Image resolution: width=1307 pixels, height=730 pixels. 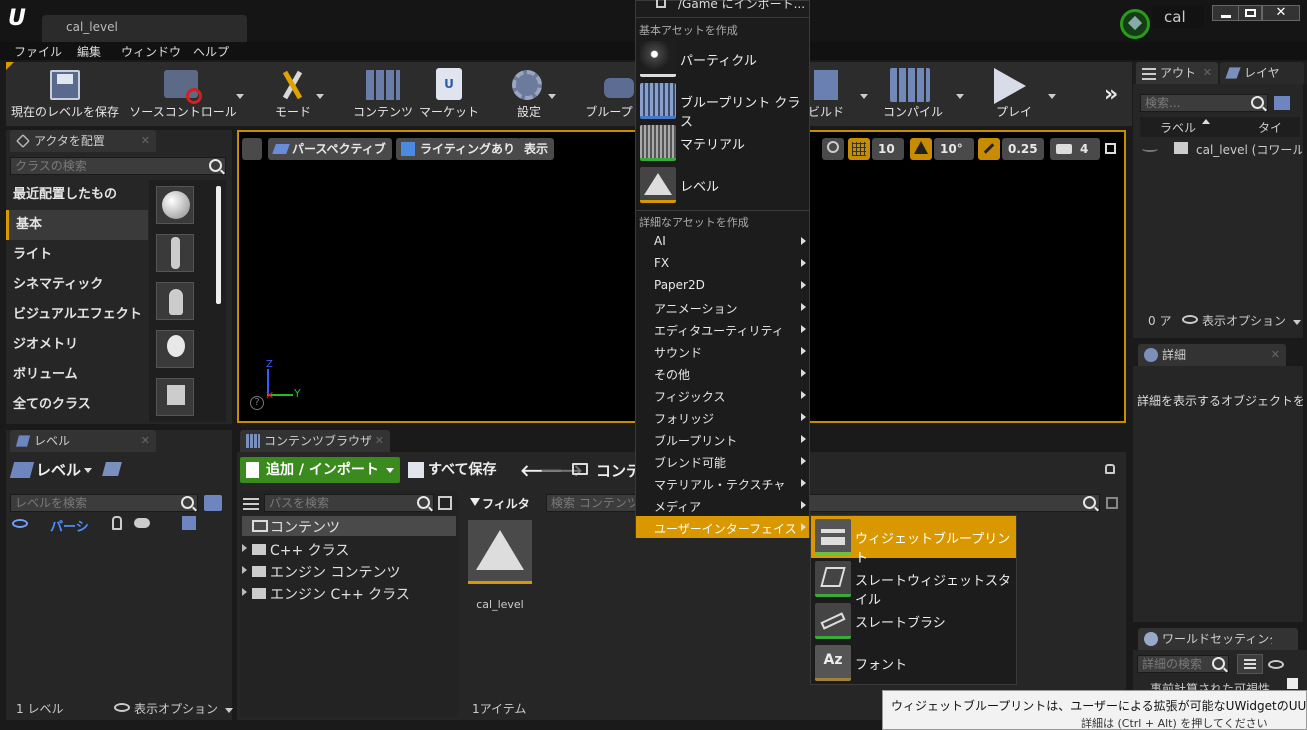 What do you see at coordinates (65, 94) in the screenshot?
I see `save-level-button: 現在のレベルを保存` at bounding box center [65, 94].